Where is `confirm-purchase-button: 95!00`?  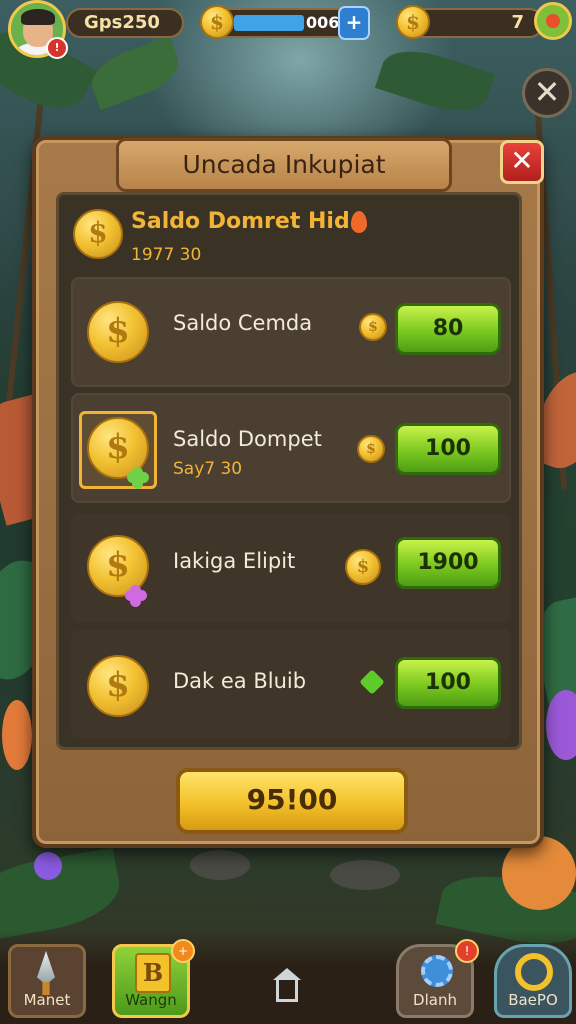 confirm-purchase-button: 95!00 is located at coordinates (292, 801).